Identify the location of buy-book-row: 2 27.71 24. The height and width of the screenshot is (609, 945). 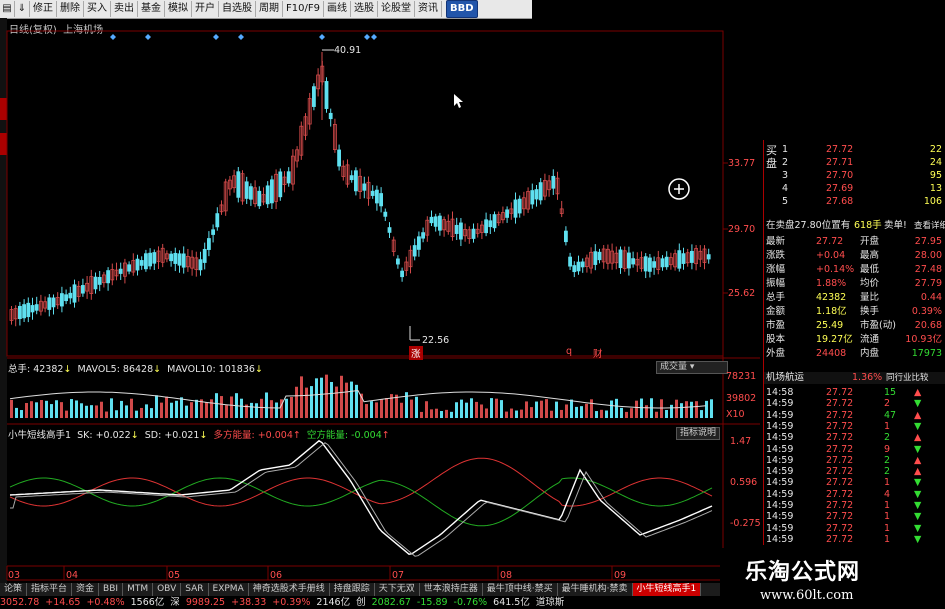
(854, 163).